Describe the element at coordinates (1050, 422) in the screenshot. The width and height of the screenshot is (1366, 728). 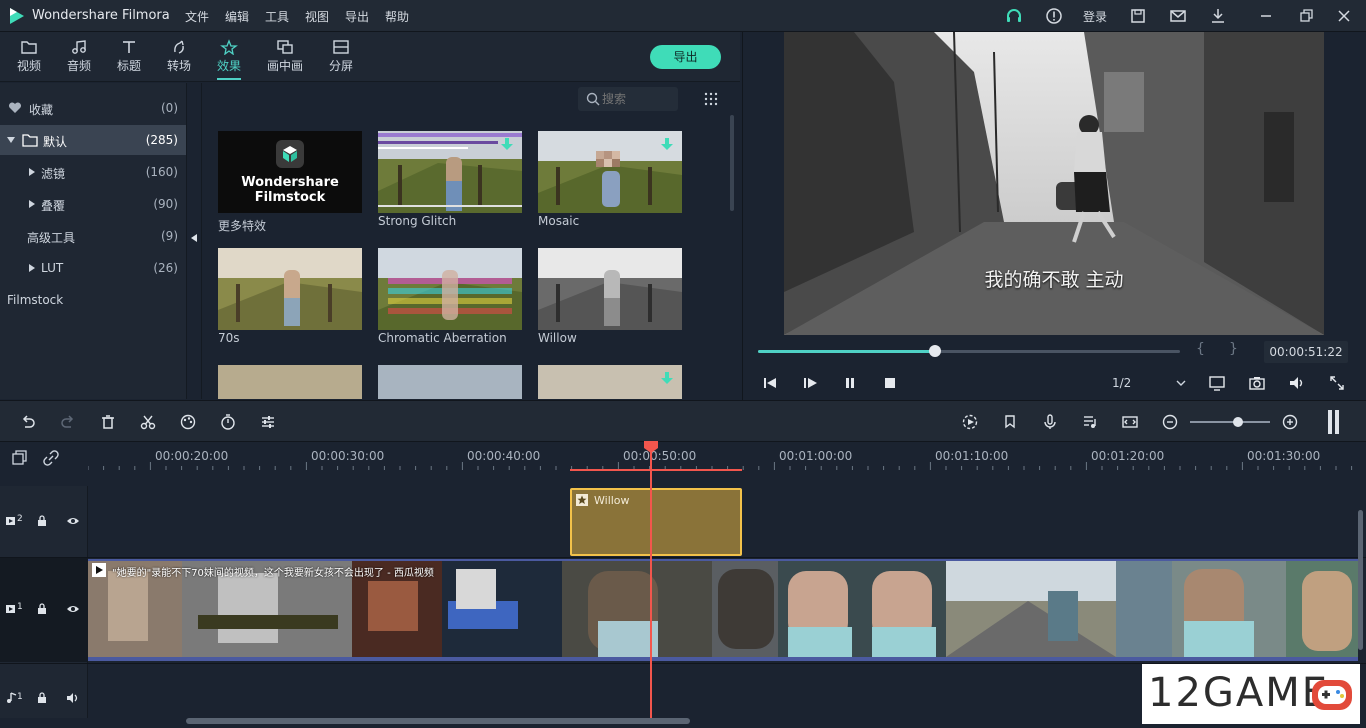
I see `microphone-icon` at that location.